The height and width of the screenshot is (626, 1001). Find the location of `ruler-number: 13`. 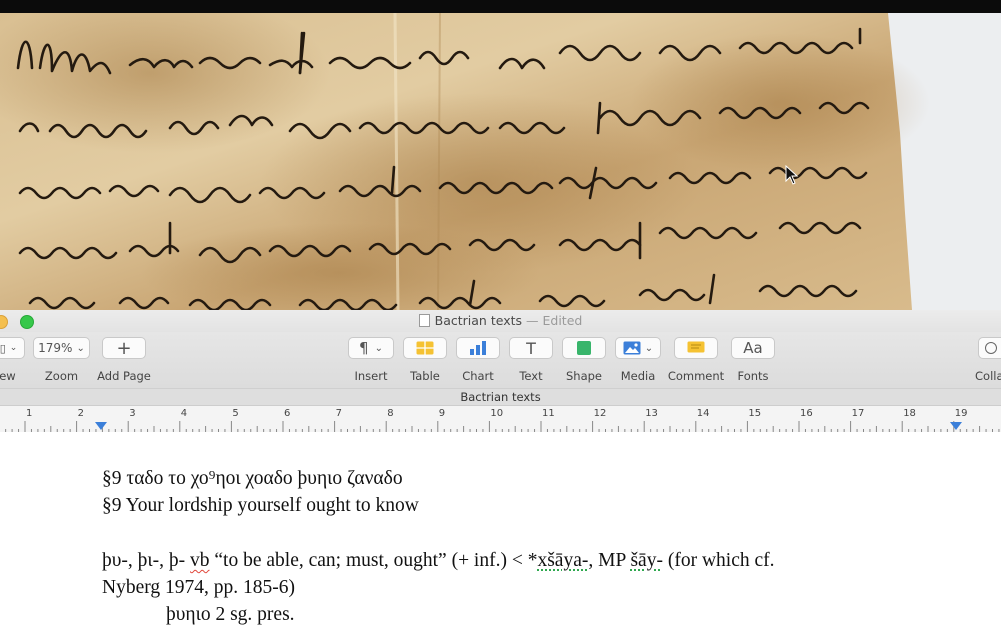

ruler-number: 13 is located at coordinates (651, 413).